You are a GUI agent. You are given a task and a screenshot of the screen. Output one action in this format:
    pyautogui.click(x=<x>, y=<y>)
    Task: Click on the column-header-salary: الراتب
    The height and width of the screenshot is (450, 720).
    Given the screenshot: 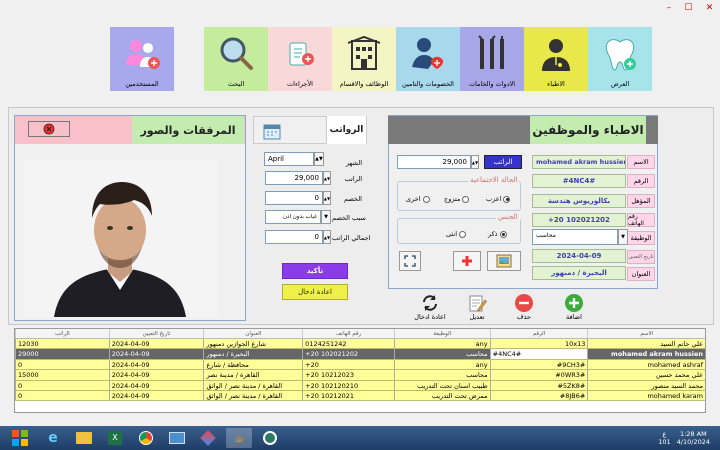 What is the action you would take?
    pyautogui.click(x=62, y=333)
    